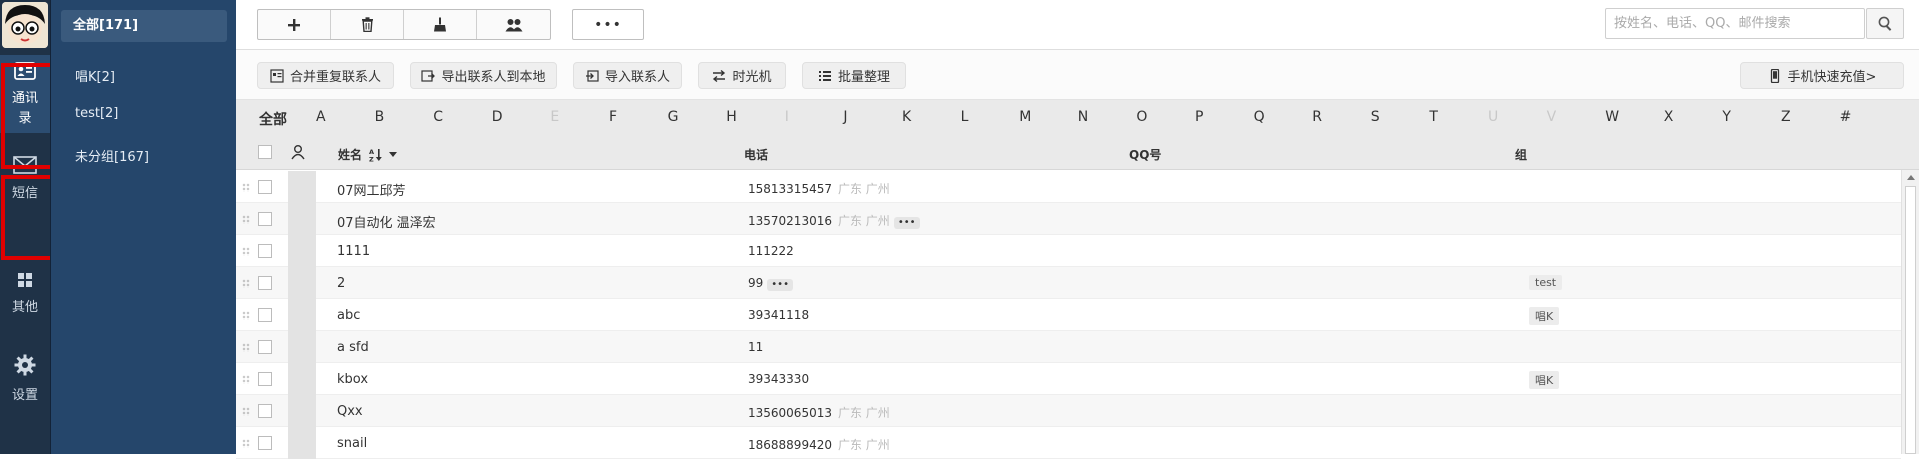  Describe the element at coordinates (1612, 117) in the screenshot. I see `alpha-filter-w: W` at that location.